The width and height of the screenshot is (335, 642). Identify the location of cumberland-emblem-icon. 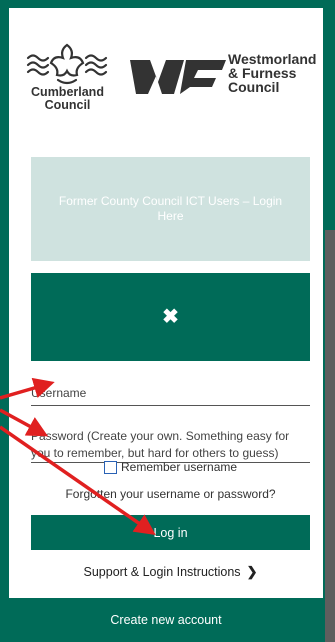
(67, 64).